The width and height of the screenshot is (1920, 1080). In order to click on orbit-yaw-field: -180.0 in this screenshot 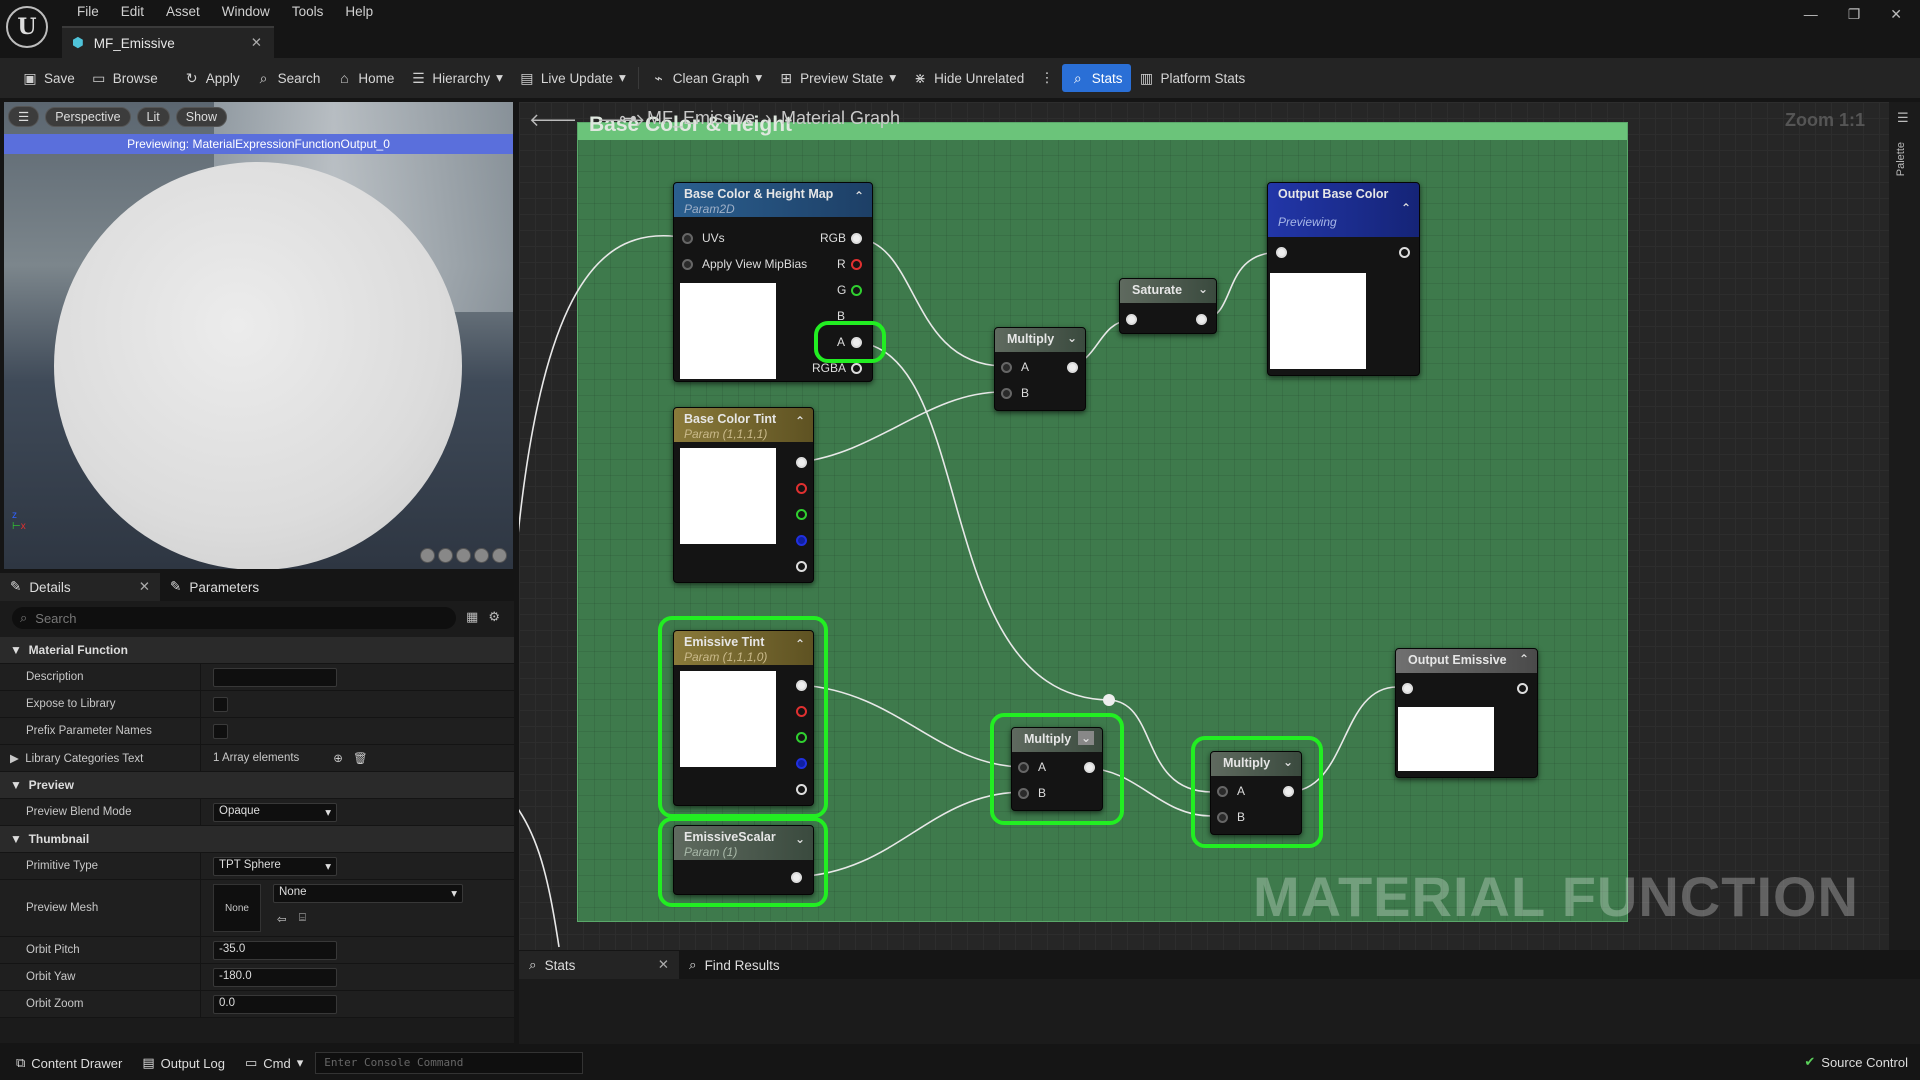, I will do `click(275, 977)`.